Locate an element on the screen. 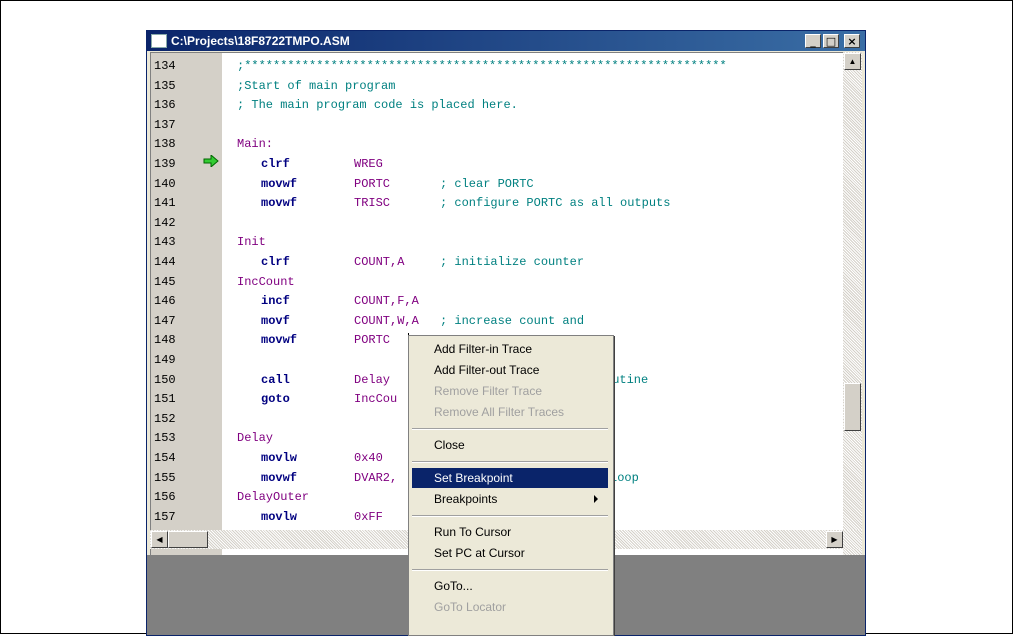 The height and width of the screenshot is (636, 1013). line-number: 153 is located at coordinates (165, 438).